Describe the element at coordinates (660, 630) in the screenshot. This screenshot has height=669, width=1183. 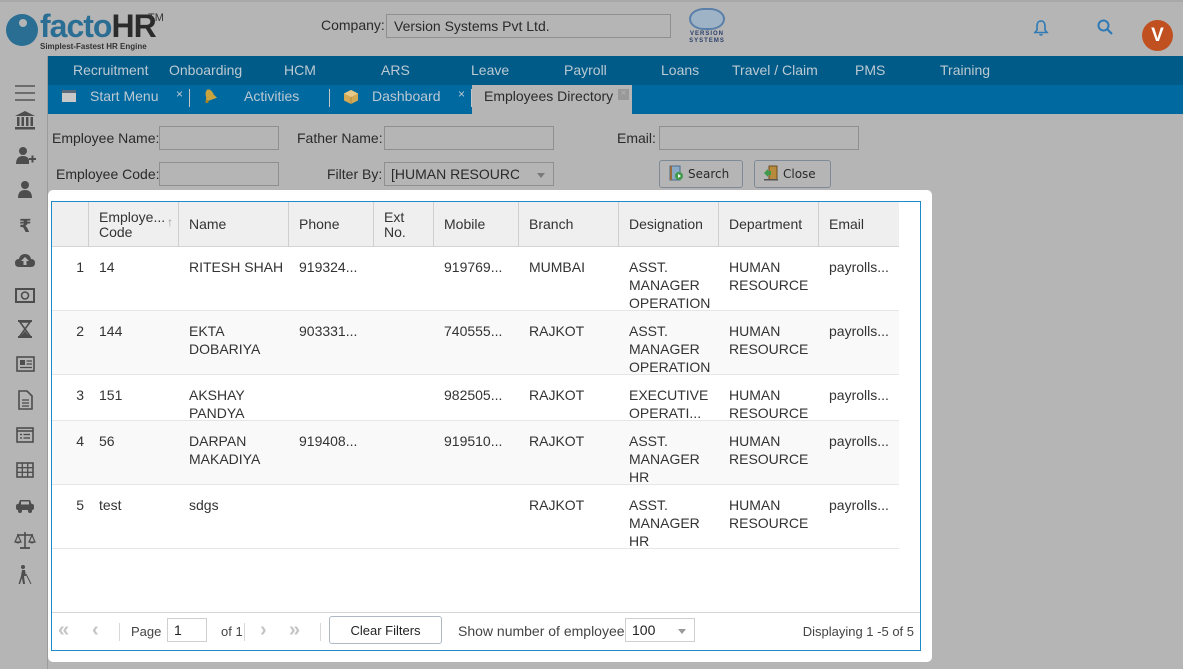
I see `page-size-select: 100` at that location.